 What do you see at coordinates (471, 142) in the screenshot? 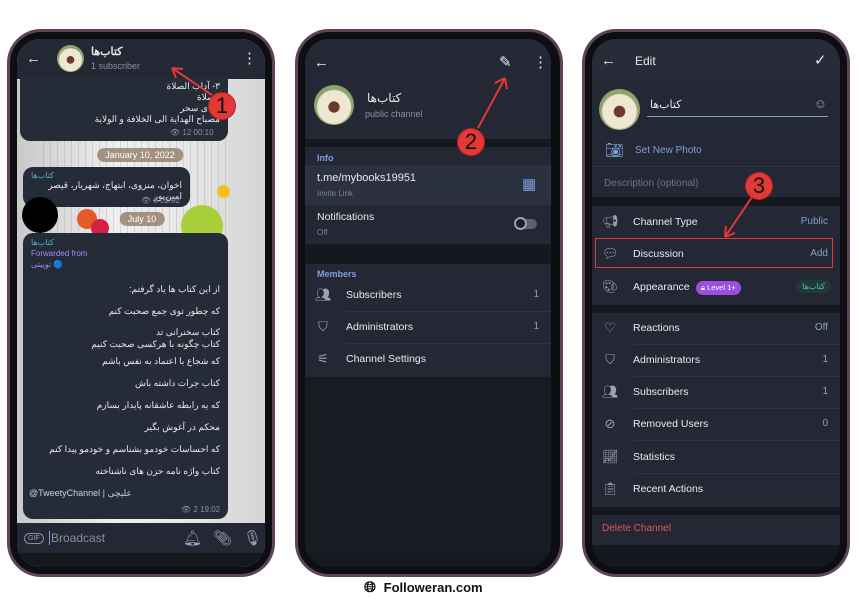
I see `step-badge-2: 2` at bounding box center [471, 142].